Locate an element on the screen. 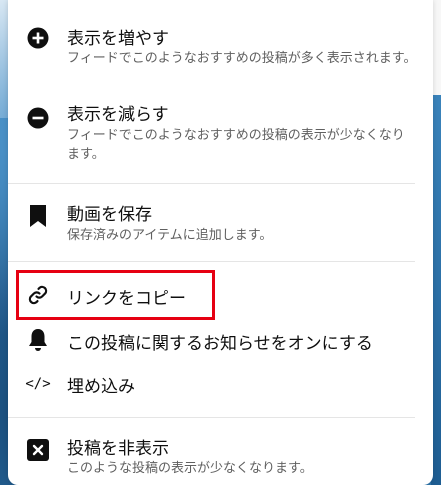  menu-item-description: 保存済みのアイテムに追加します。 is located at coordinates (170, 235).